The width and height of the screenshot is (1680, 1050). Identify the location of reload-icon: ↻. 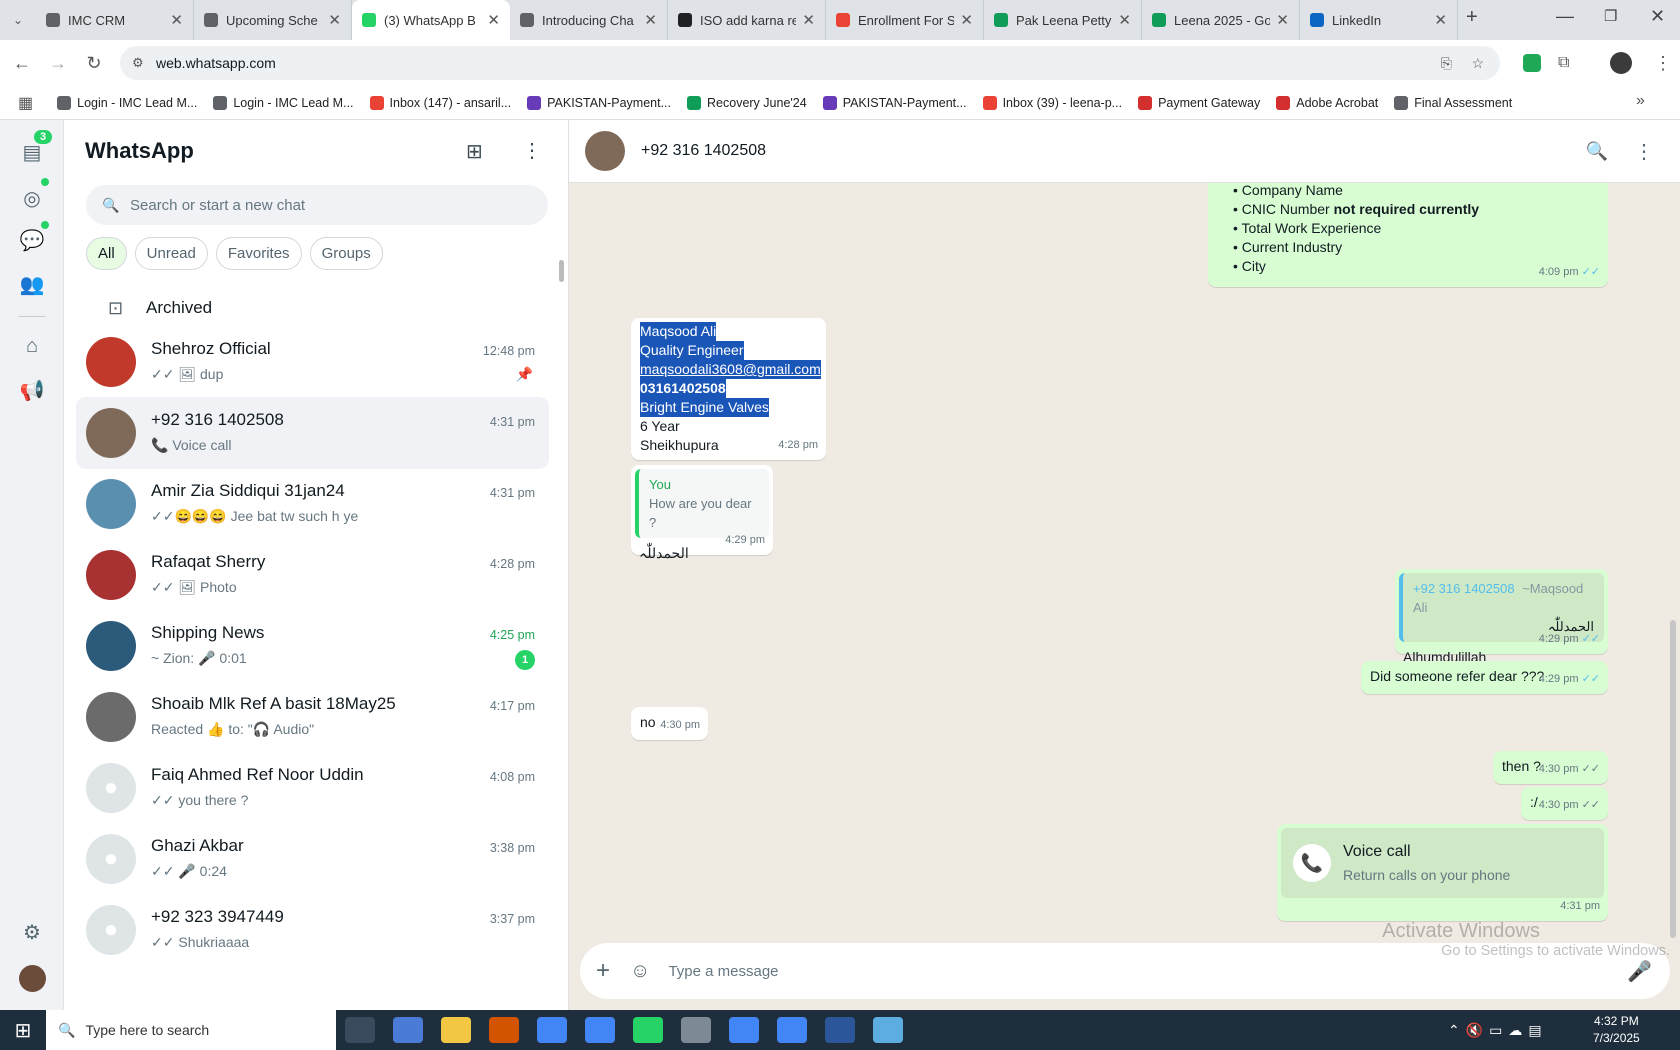
(94, 63).